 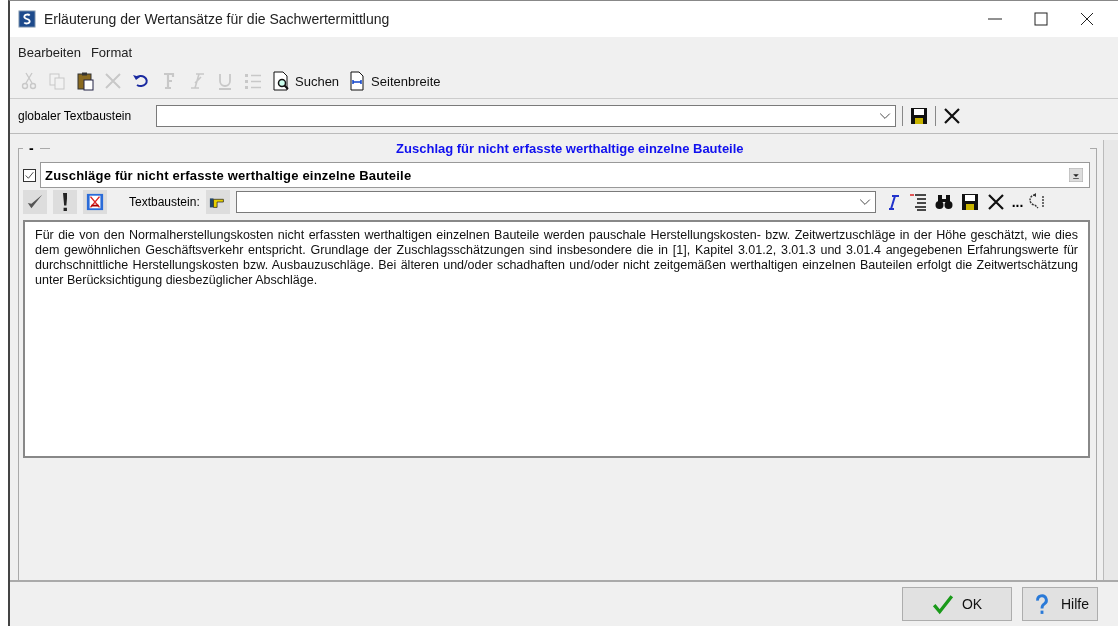 What do you see at coordinates (29, 81) in the screenshot?
I see `scissors-icon` at bounding box center [29, 81].